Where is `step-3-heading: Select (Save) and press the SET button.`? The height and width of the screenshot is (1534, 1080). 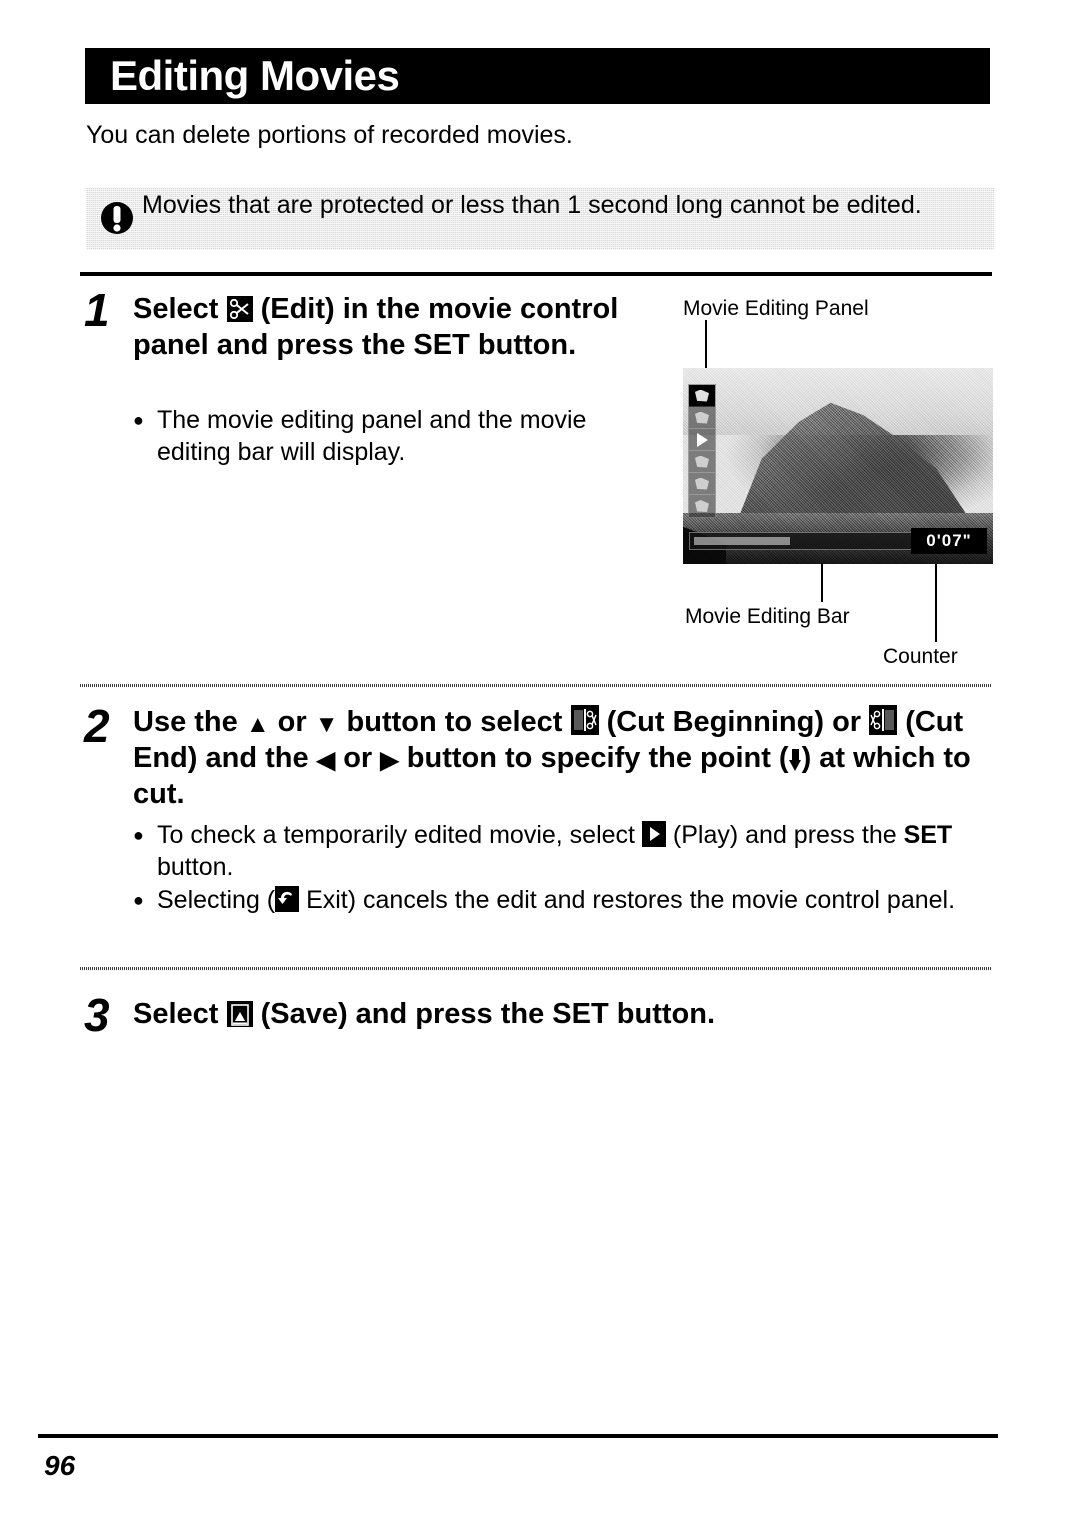
step-3-heading: Select (Save) and press the SET button. is located at coordinates (533, 1015).